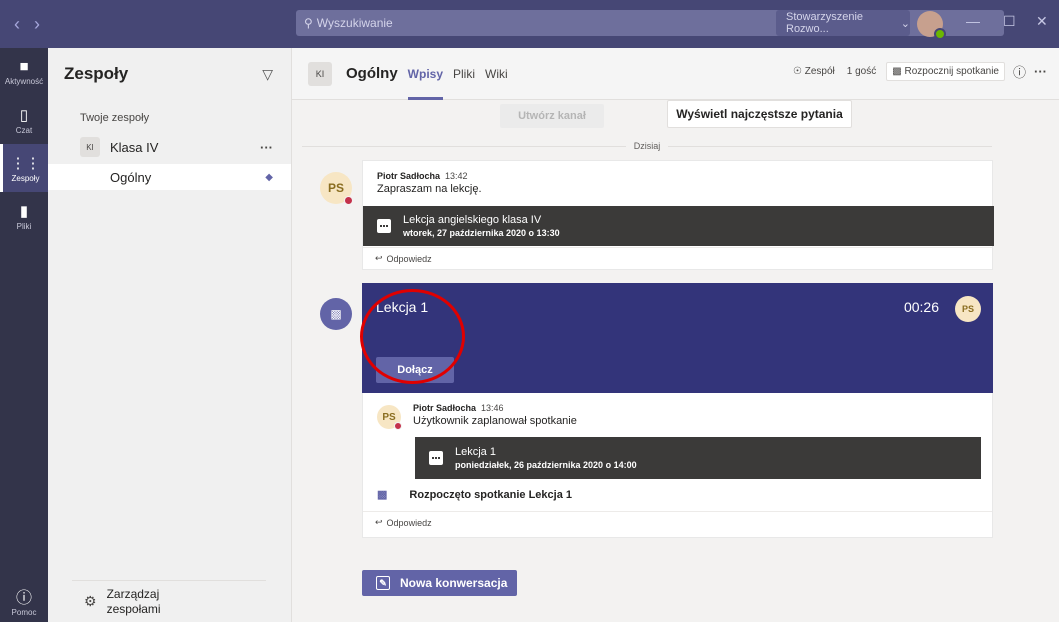 Image resolution: width=1059 pixels, height=622 pixels. I want to click on bell-icon: ■, so click(24, 66).